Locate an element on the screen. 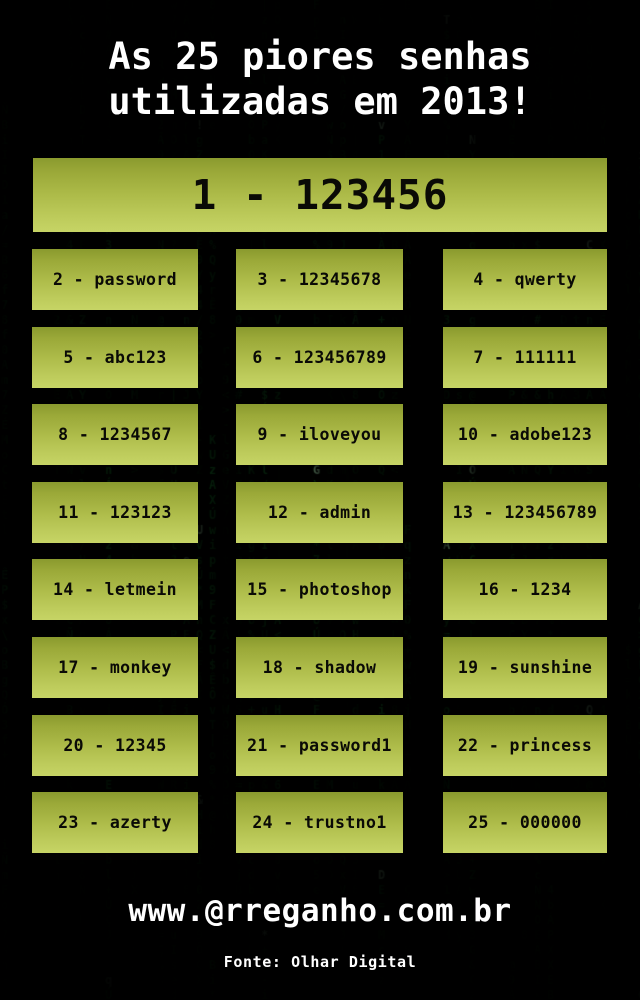 The height and width of the screenshot is (1000, 640). password-entry-rank-21: 21 - password1 is located at coordinates (319, 745).